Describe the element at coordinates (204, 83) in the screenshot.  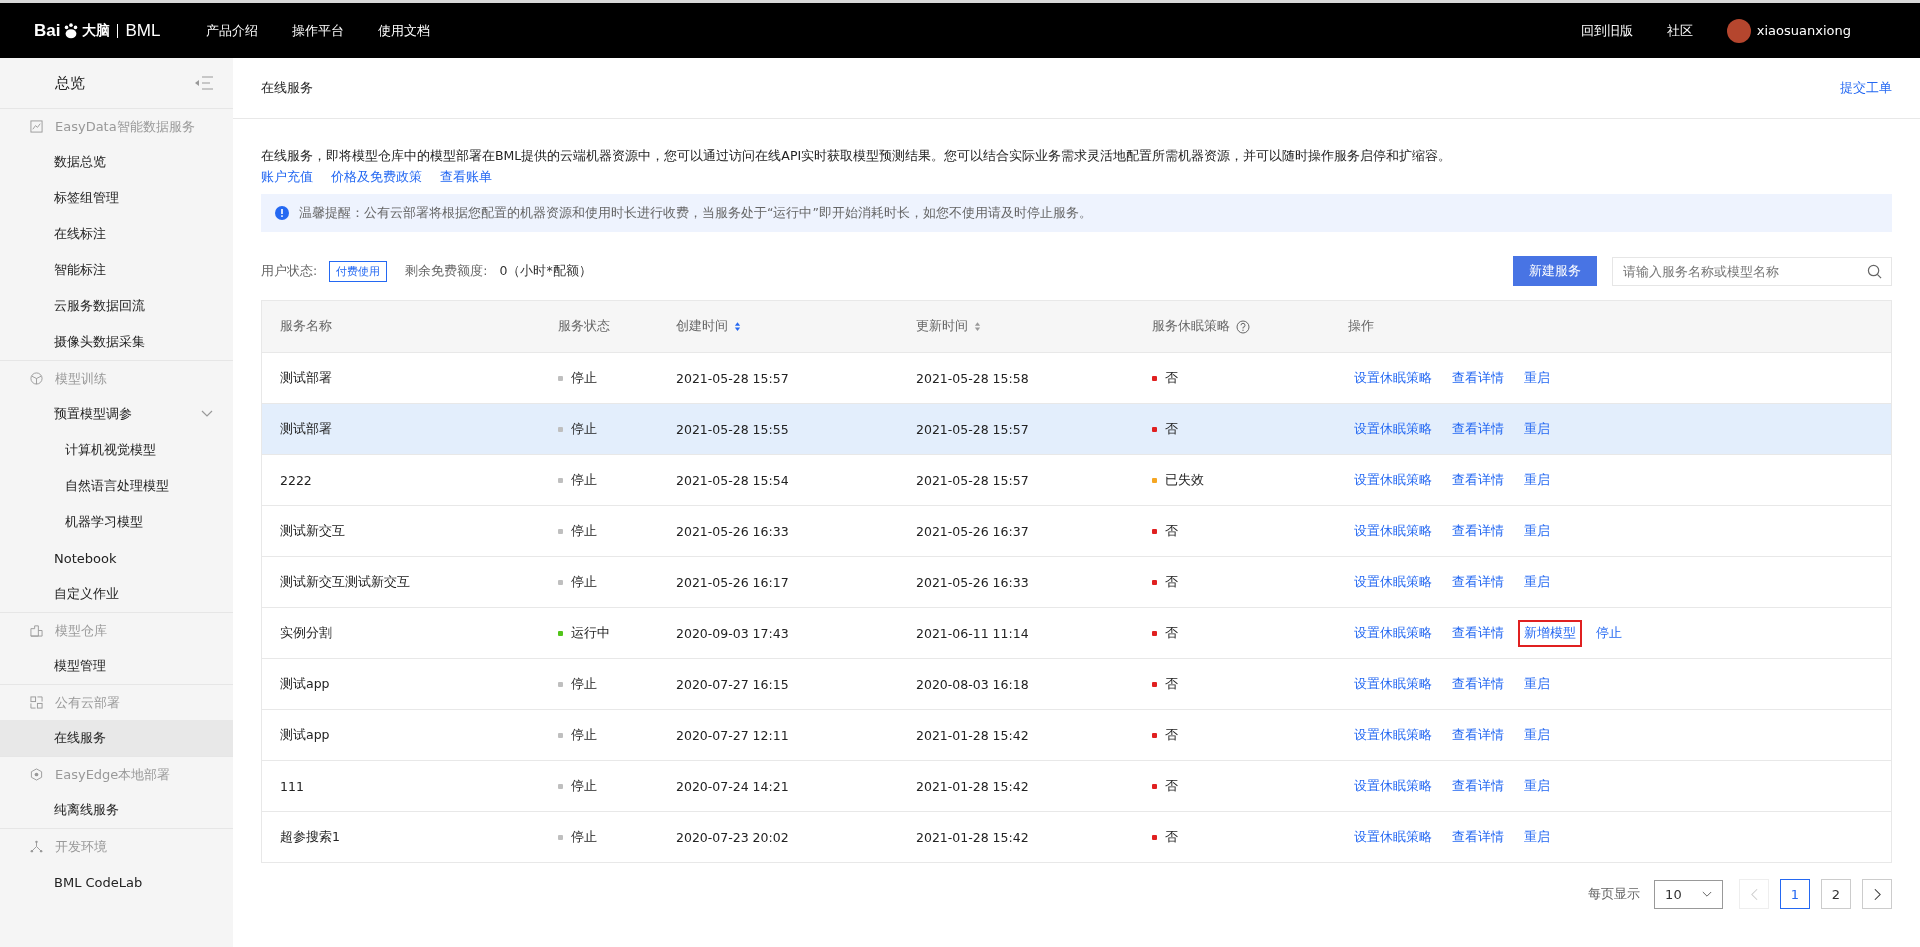
I see `collapse-icon` at that location.